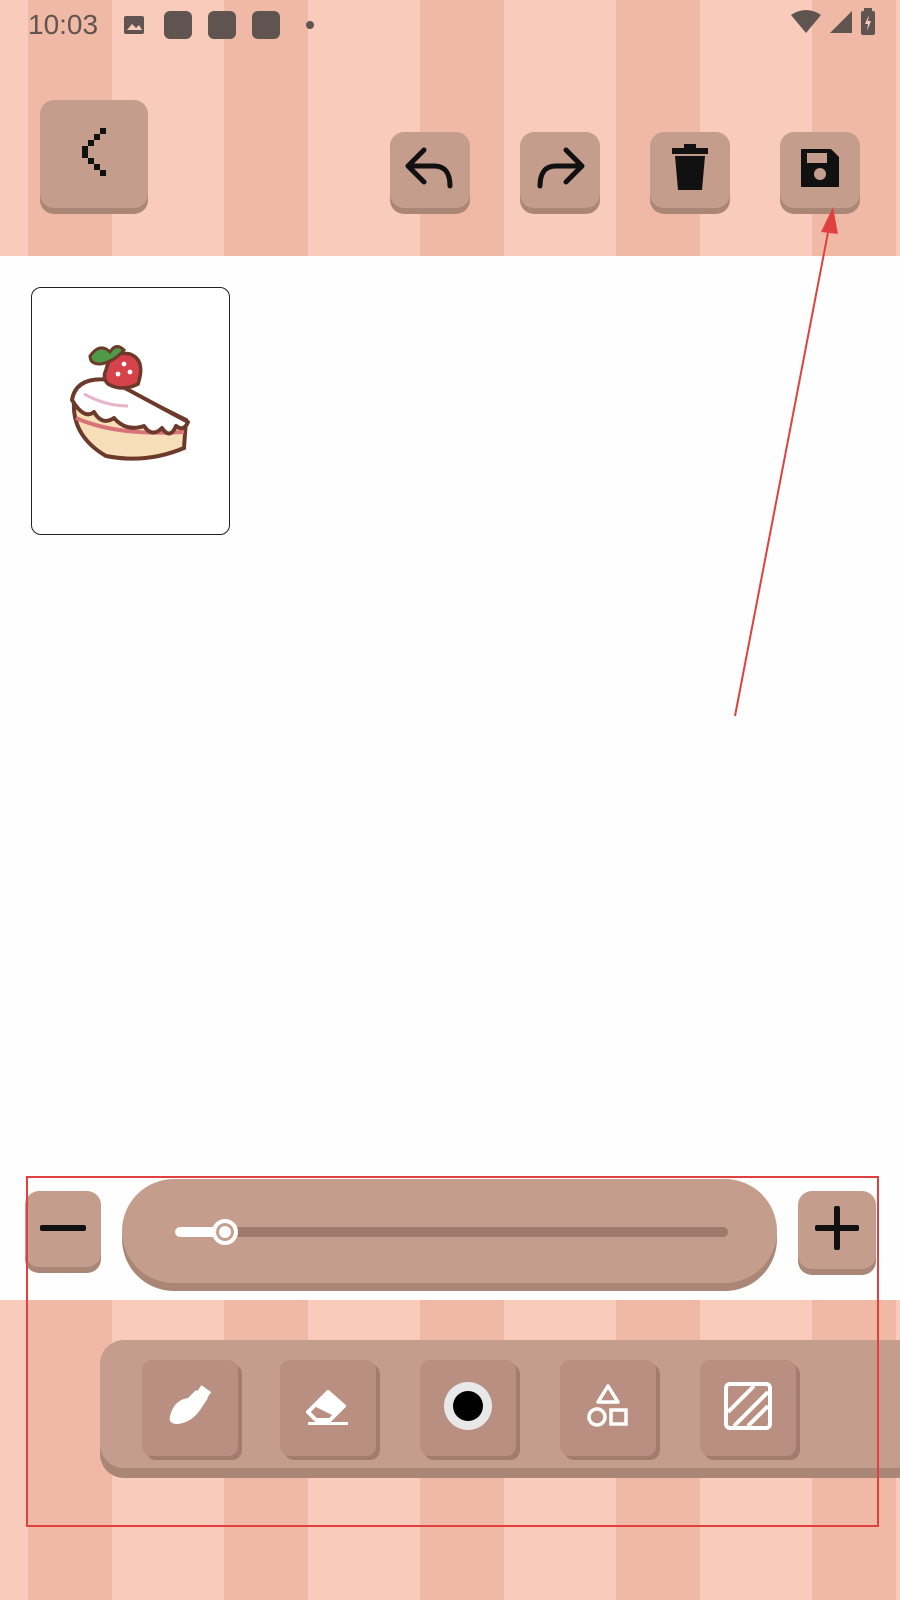 Image resolution: width=900 pixels, height=1600 pixels. Describe the element at coordinates (841, 24) in the screenshot. I see `signal-icon` at that location.